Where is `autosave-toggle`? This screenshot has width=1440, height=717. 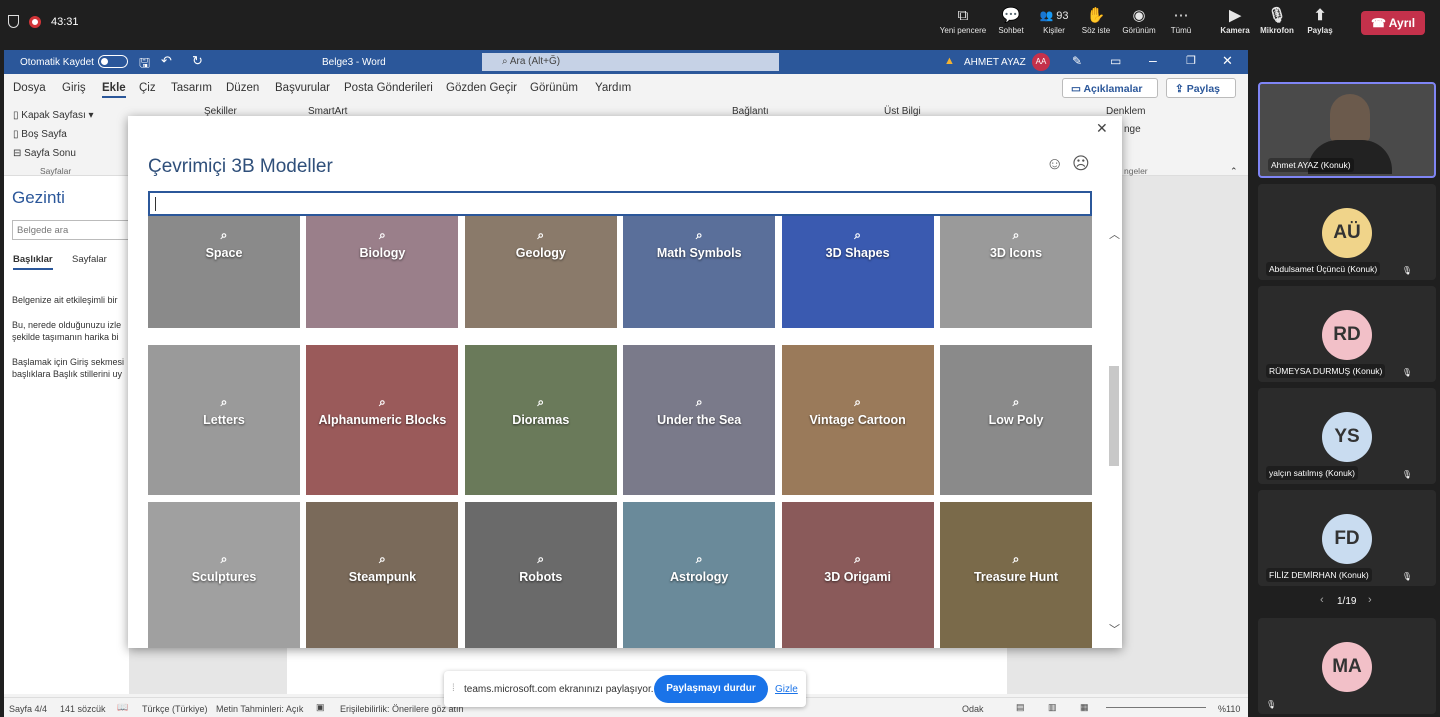 autosave-toggle is located at coordinates (113, 61).